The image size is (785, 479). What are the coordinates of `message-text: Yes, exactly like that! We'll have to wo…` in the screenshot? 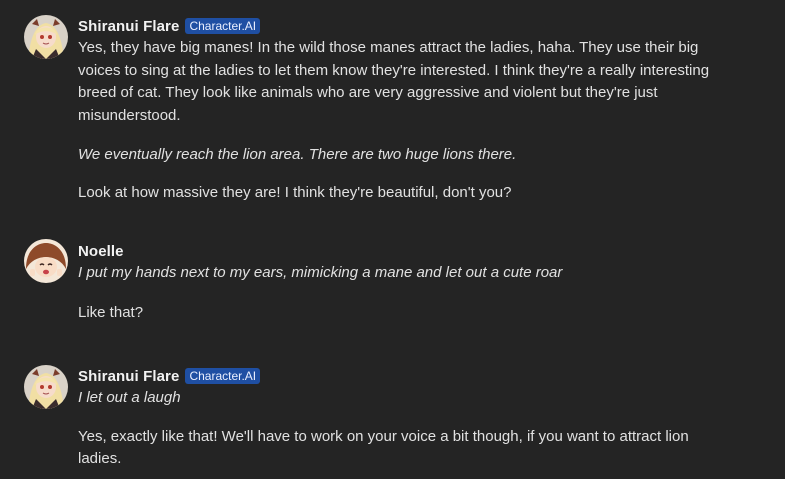 It's located at (383, 447).